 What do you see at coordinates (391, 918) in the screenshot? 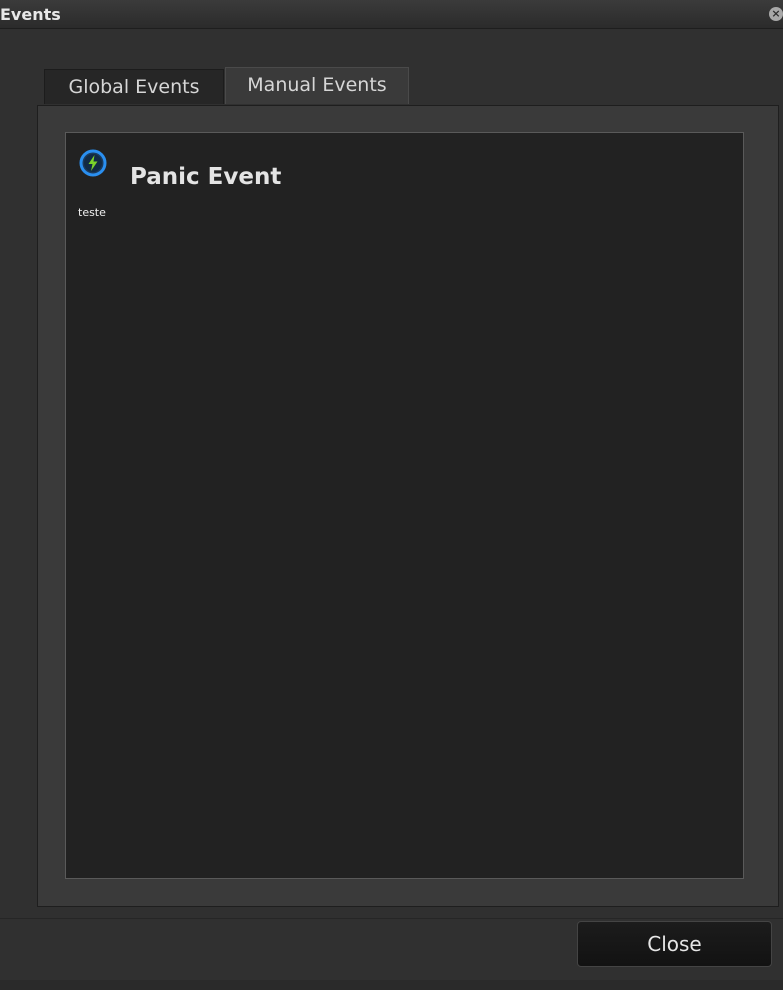
I see `footer-divider` at bounding box center [391, 918].